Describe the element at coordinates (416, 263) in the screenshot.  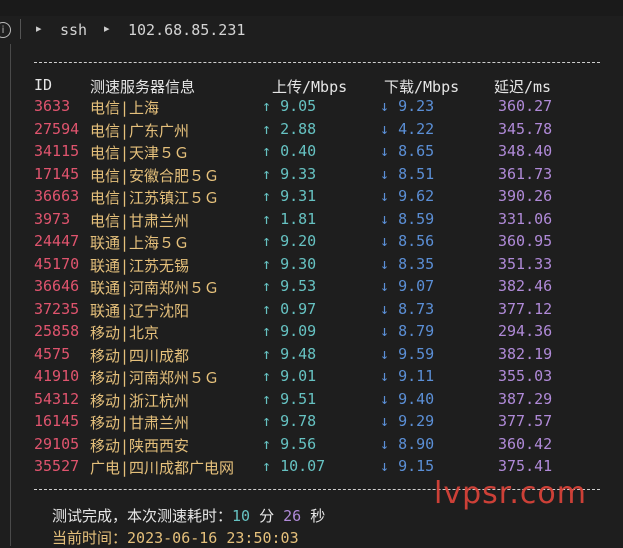
I see `row-download-value: 8.35` at that location.